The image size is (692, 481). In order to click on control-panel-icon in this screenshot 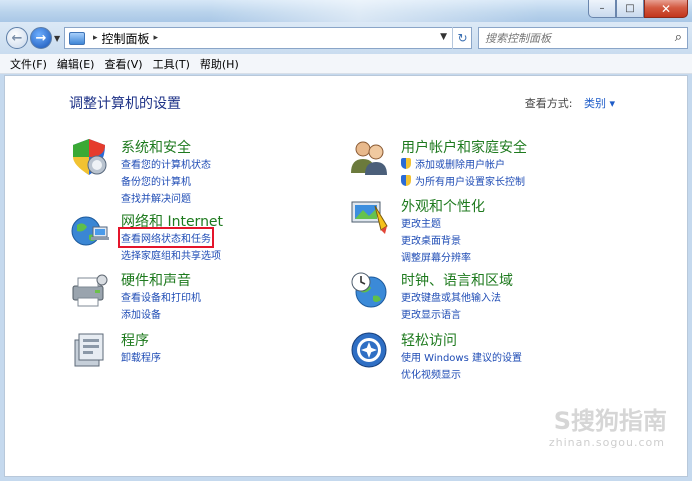, I will do `click(77, 38)`.